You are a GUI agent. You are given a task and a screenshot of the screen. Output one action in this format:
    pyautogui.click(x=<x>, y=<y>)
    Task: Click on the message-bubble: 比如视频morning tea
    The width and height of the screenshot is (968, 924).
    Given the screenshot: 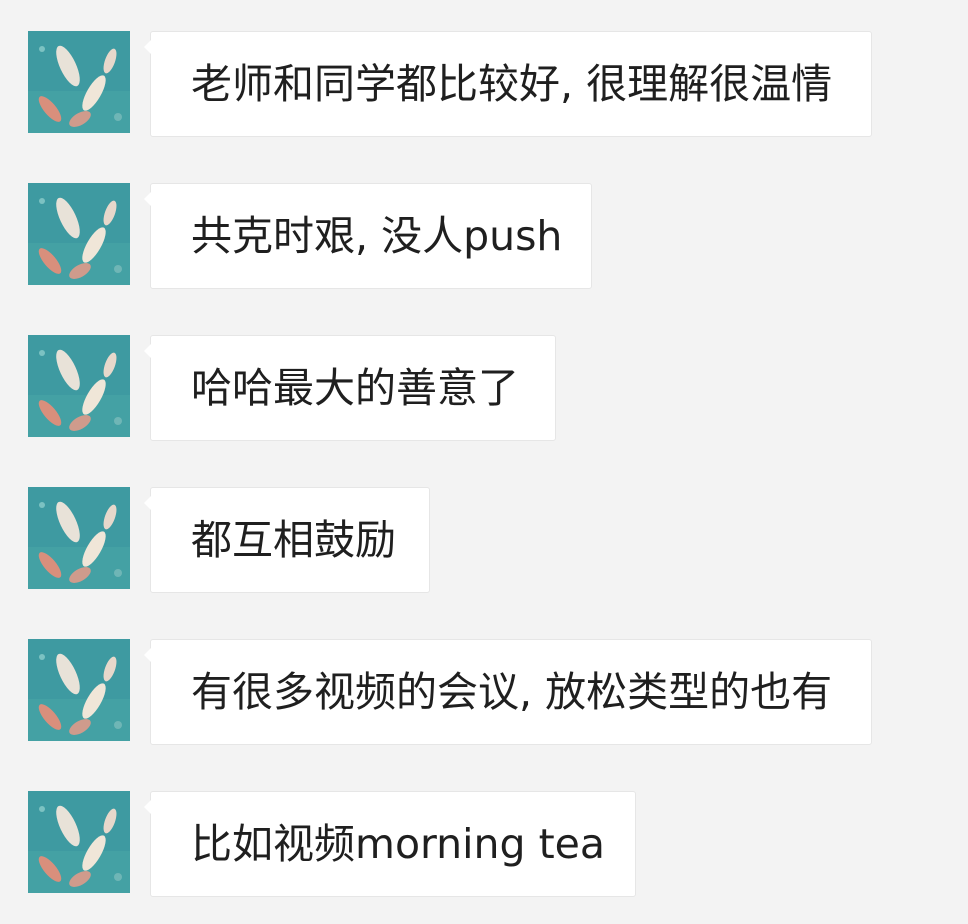 What is the action you would take?
    pyautogui.click(x=390, y=844)
    